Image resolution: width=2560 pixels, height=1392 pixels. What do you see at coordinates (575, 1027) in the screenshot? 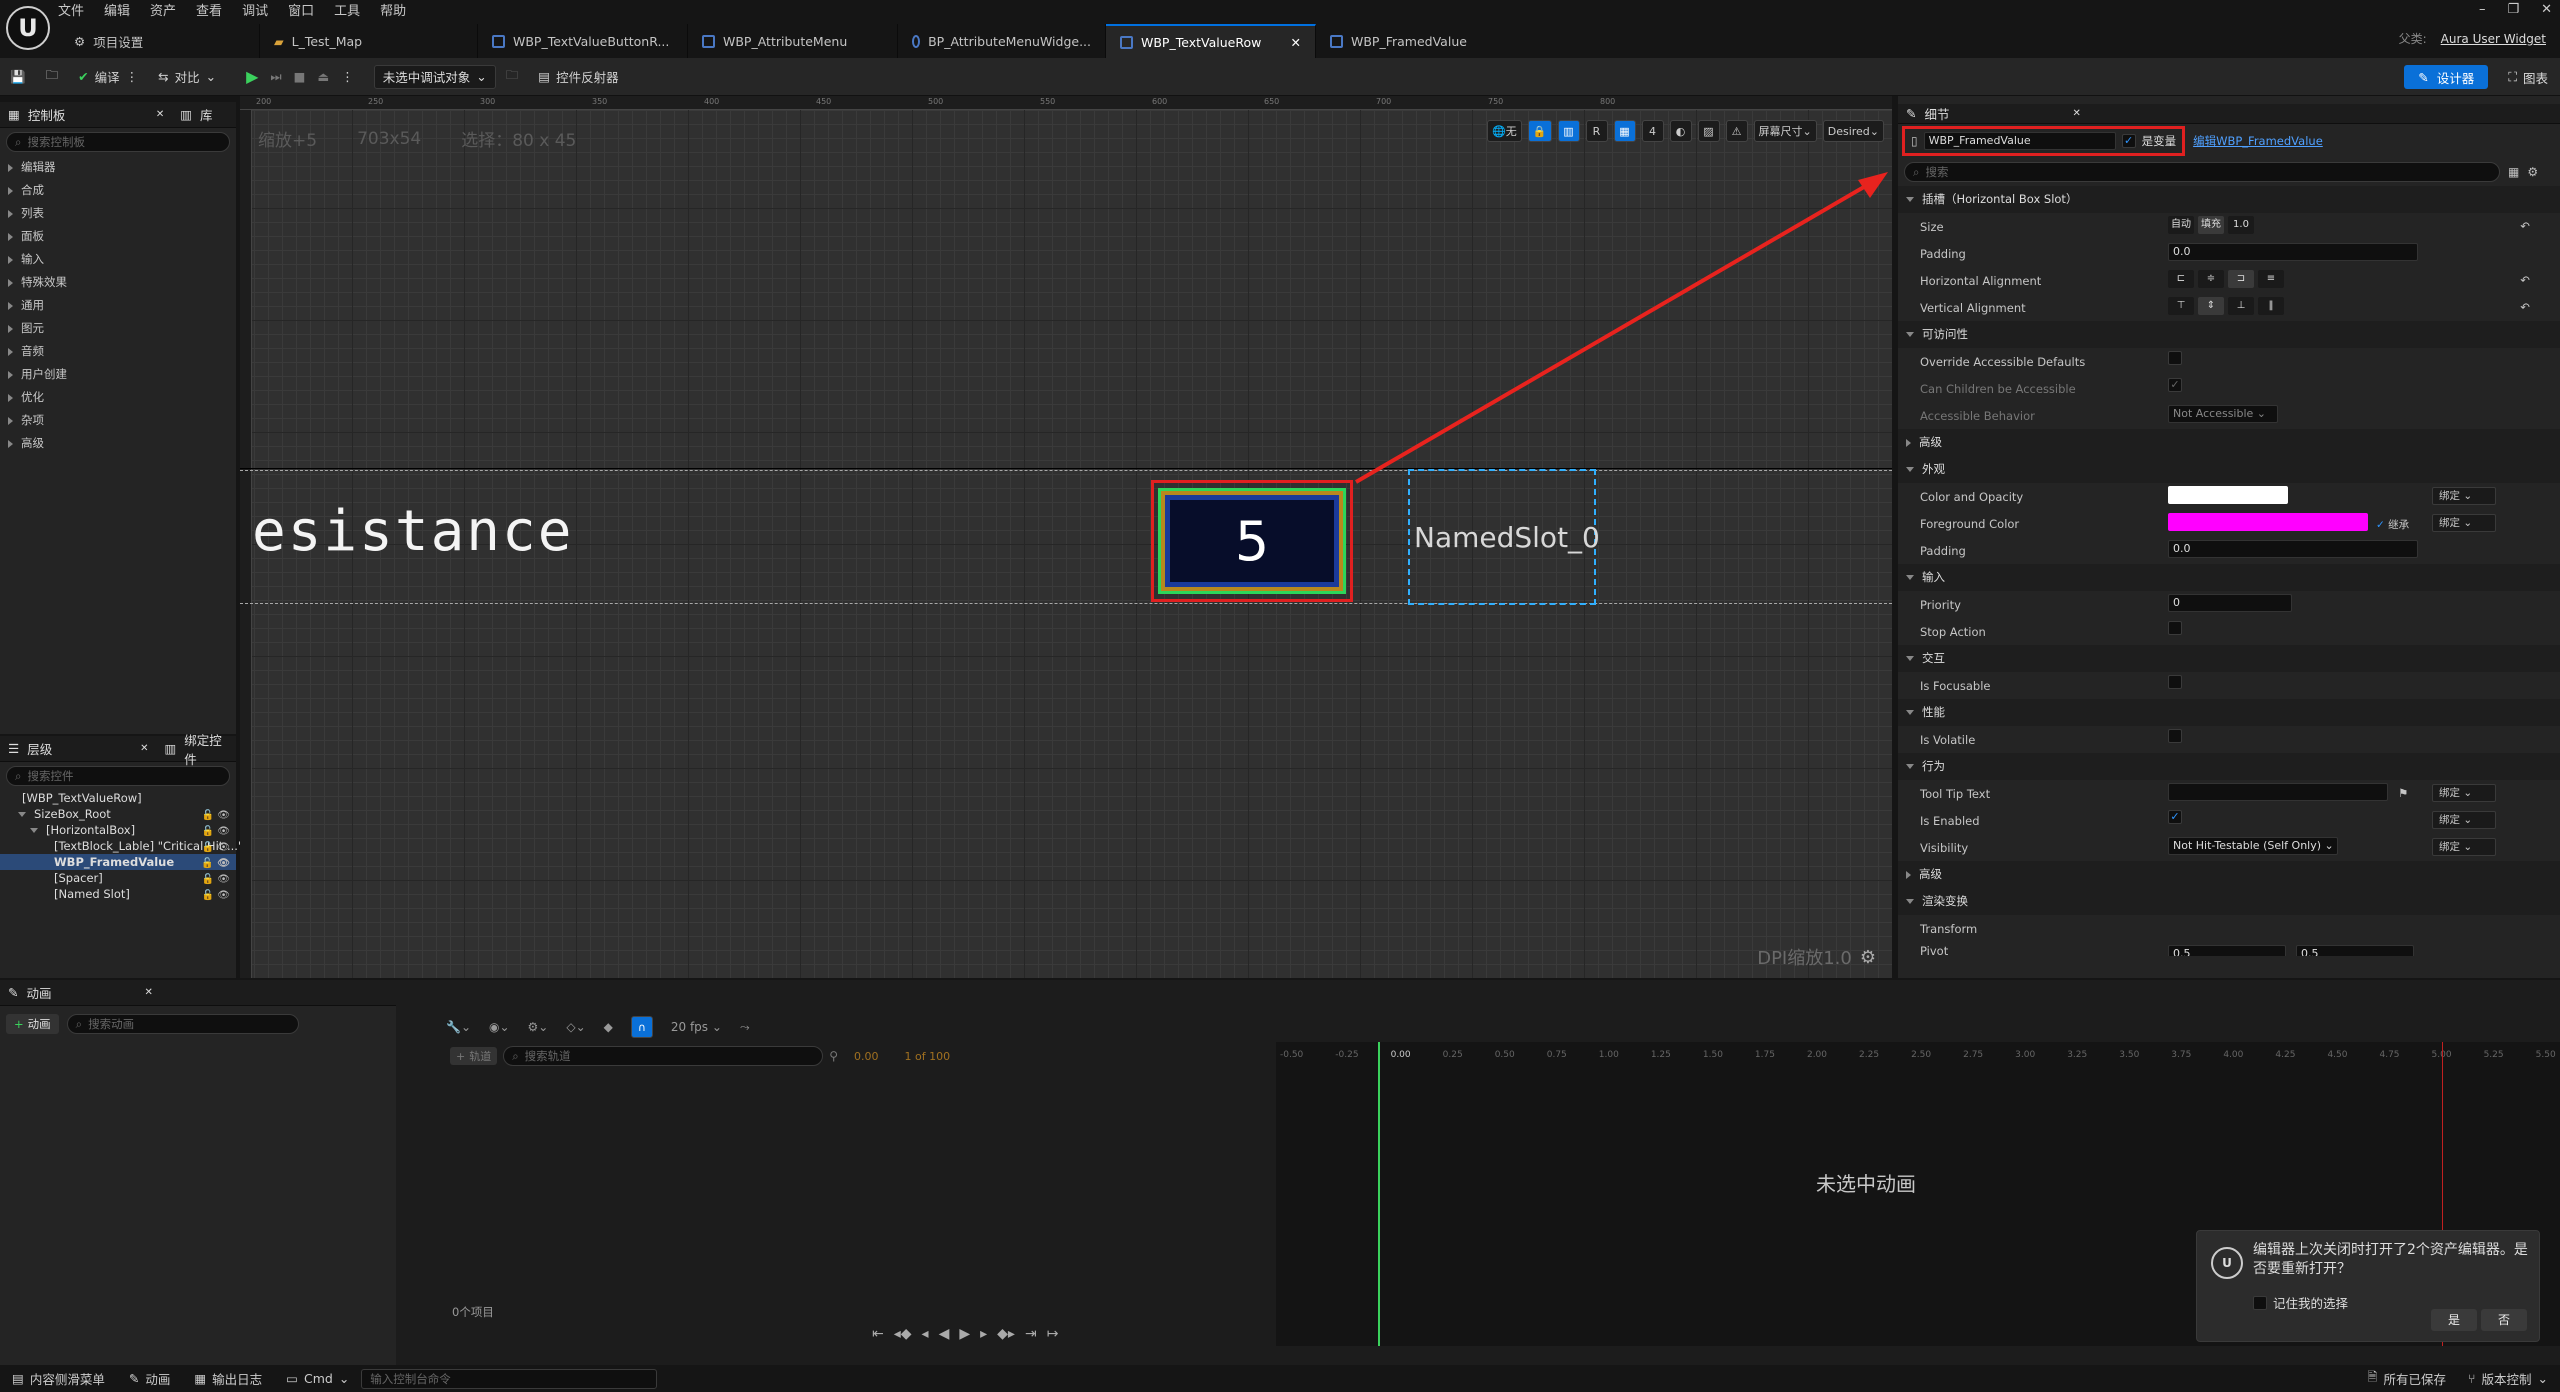
I see `key-icon: ◇⌄` at bounding box center [575, 1027].